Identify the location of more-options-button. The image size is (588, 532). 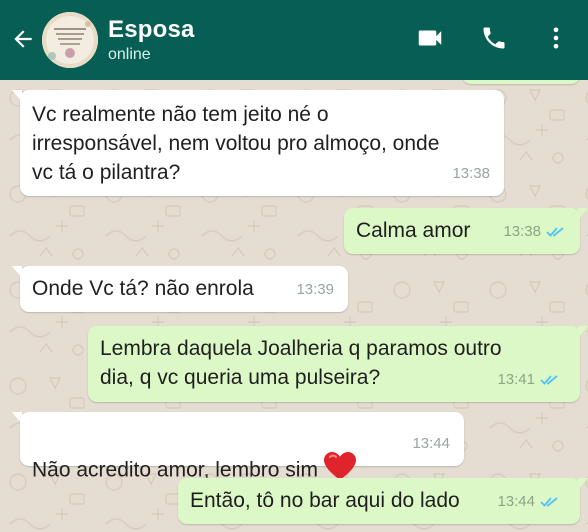
(556, 40).